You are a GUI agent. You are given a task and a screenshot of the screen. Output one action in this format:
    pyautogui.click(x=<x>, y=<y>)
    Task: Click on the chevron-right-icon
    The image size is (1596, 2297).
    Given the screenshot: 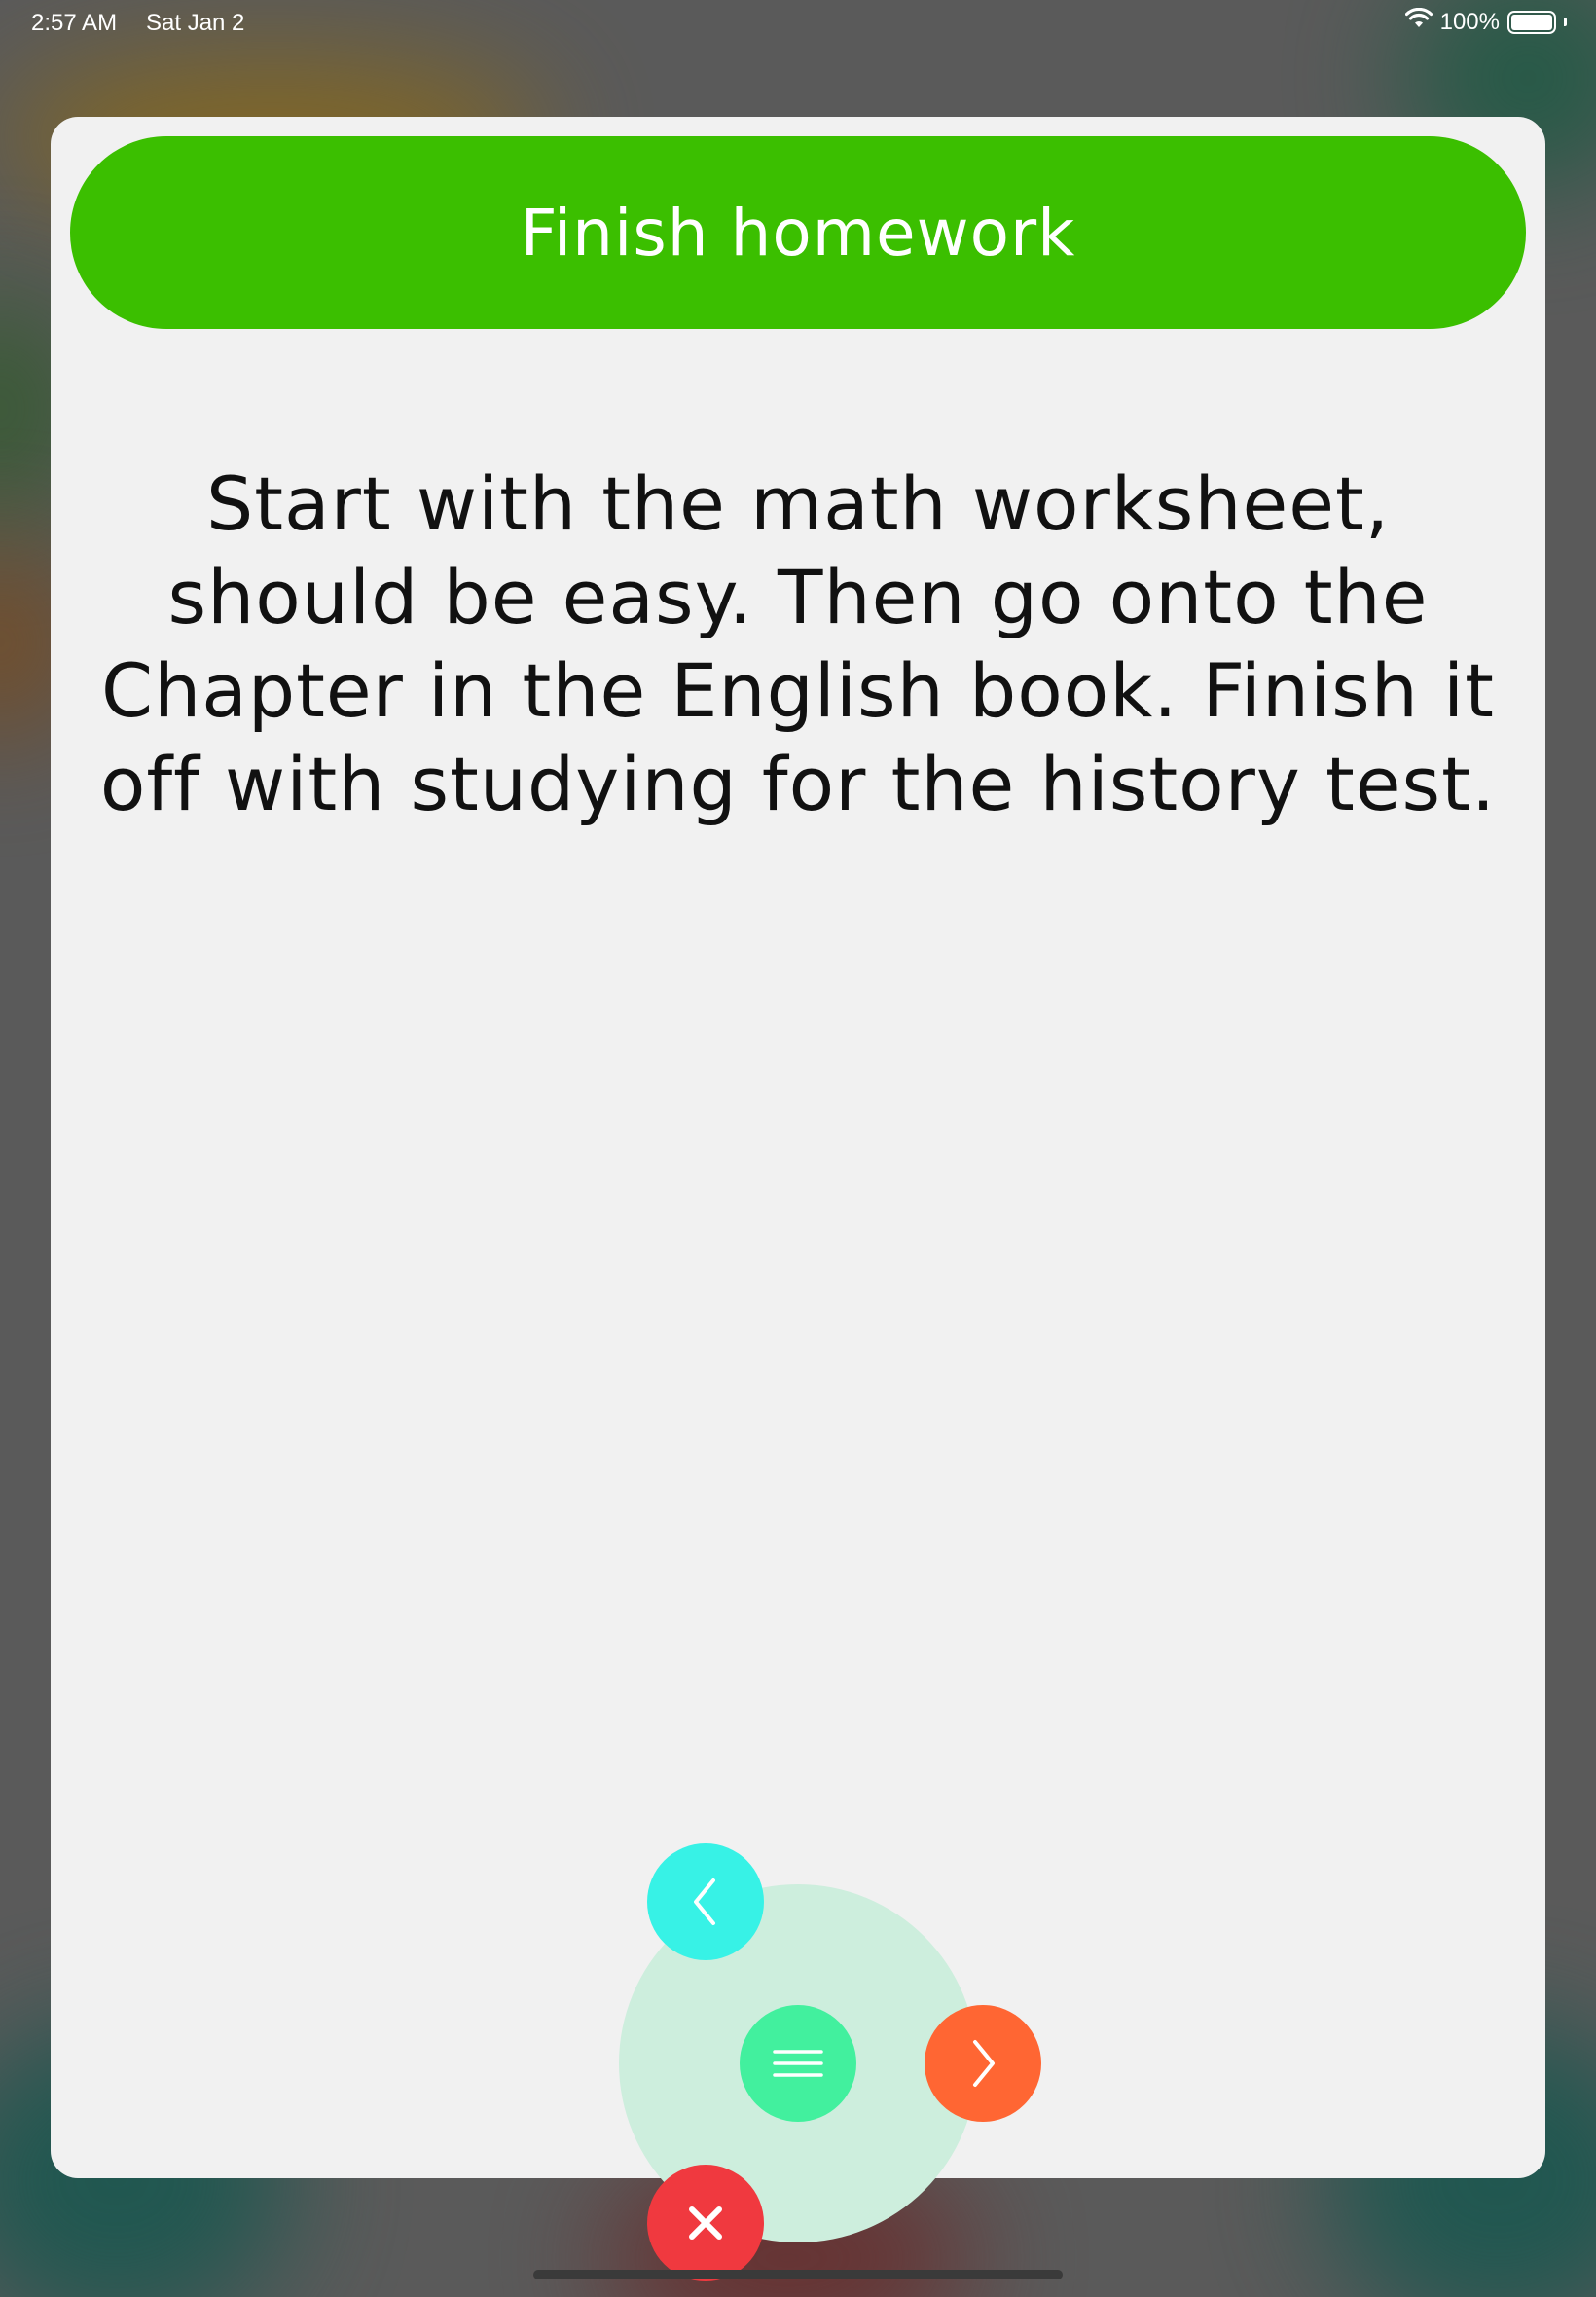 What is the action you would take?
    pyautogui.click(x=984, y=2063)
    